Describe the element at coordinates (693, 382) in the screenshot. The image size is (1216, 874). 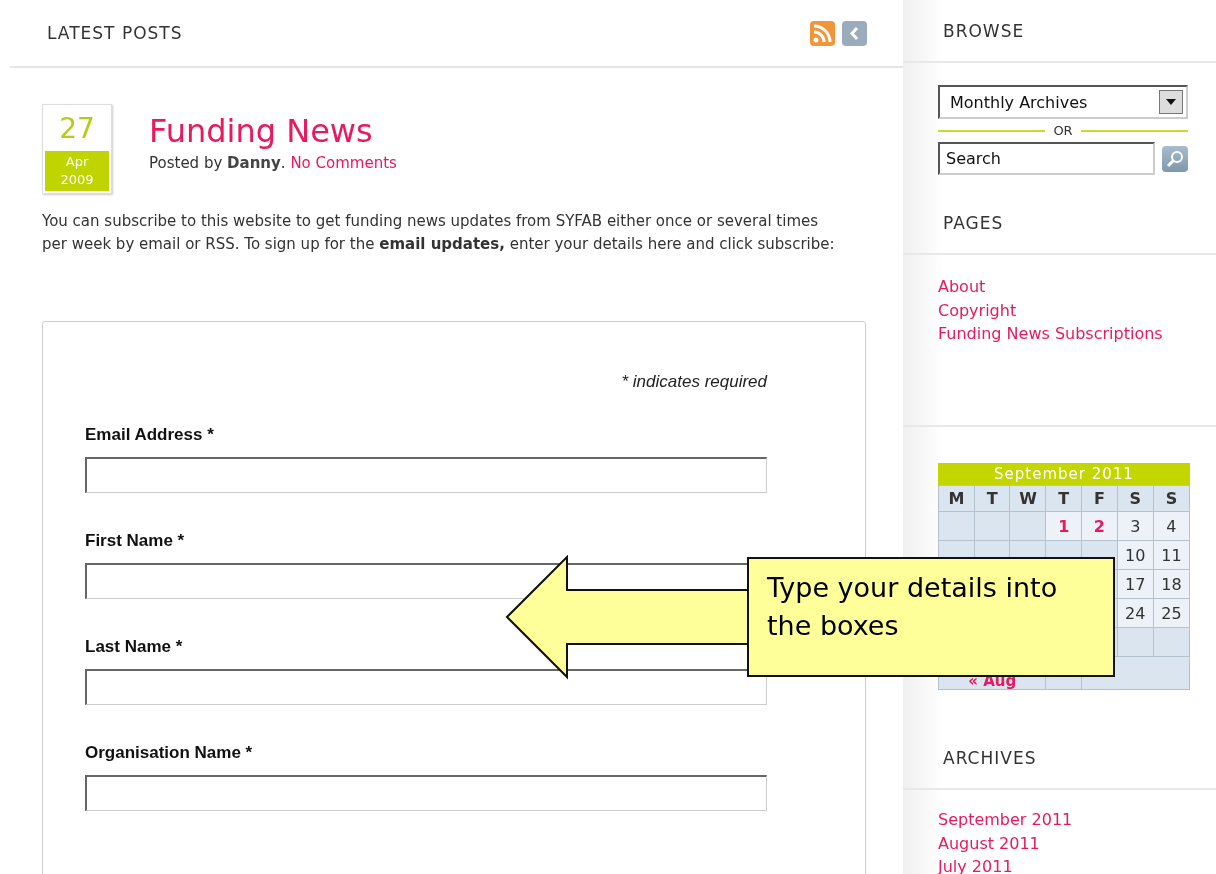
I see `required-note: * indicates required` at that location.